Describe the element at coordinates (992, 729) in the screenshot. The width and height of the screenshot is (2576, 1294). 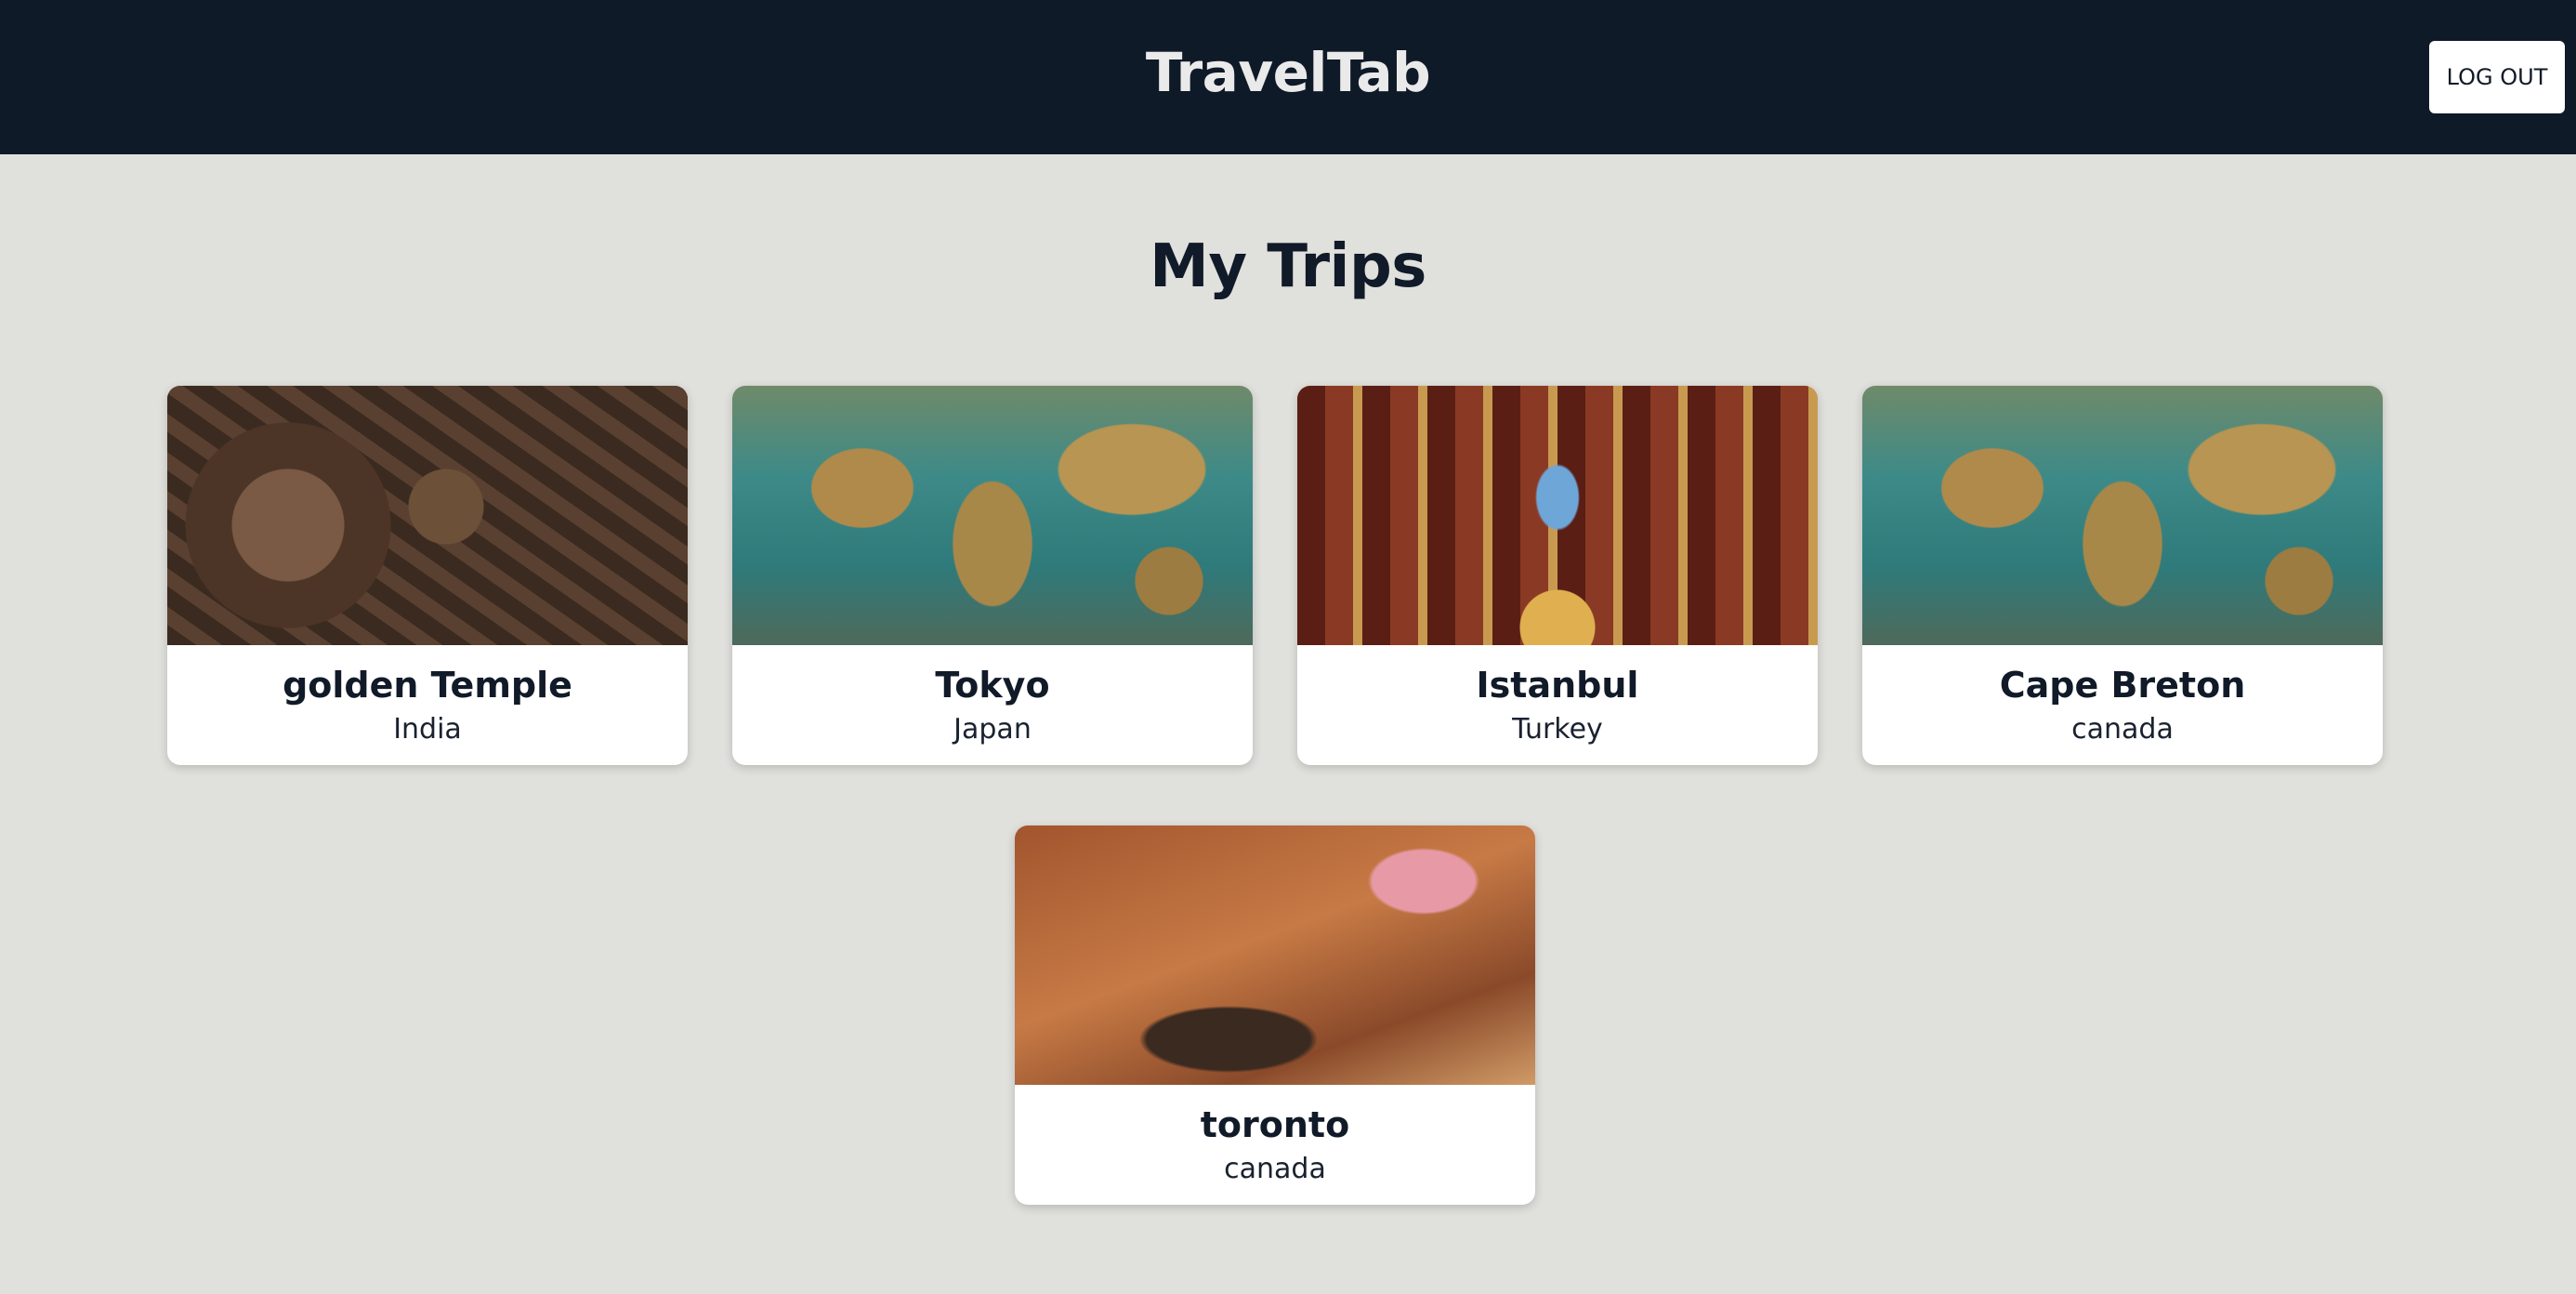
I see `trip-country: Japan` at that location.